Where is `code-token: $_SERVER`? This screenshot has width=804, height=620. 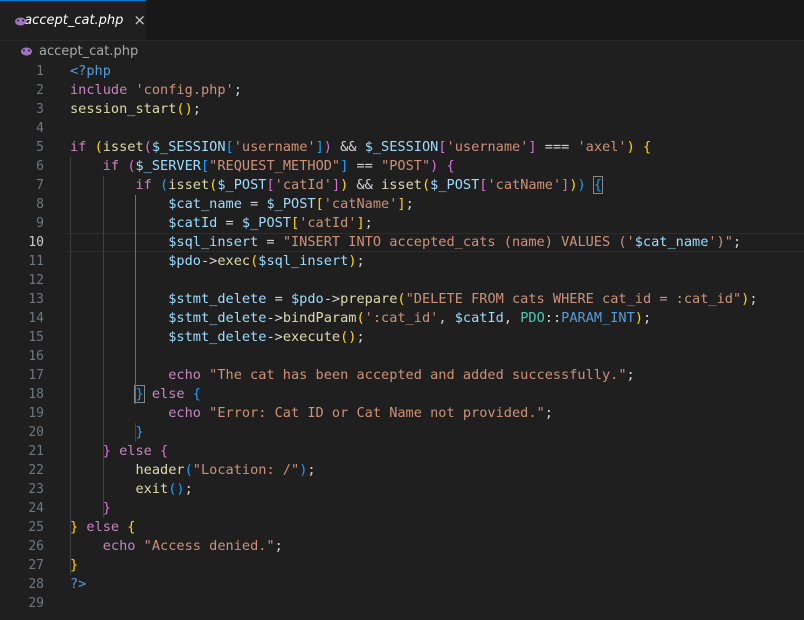
code-token: $_SERVER is located at coordinates (168, 166).